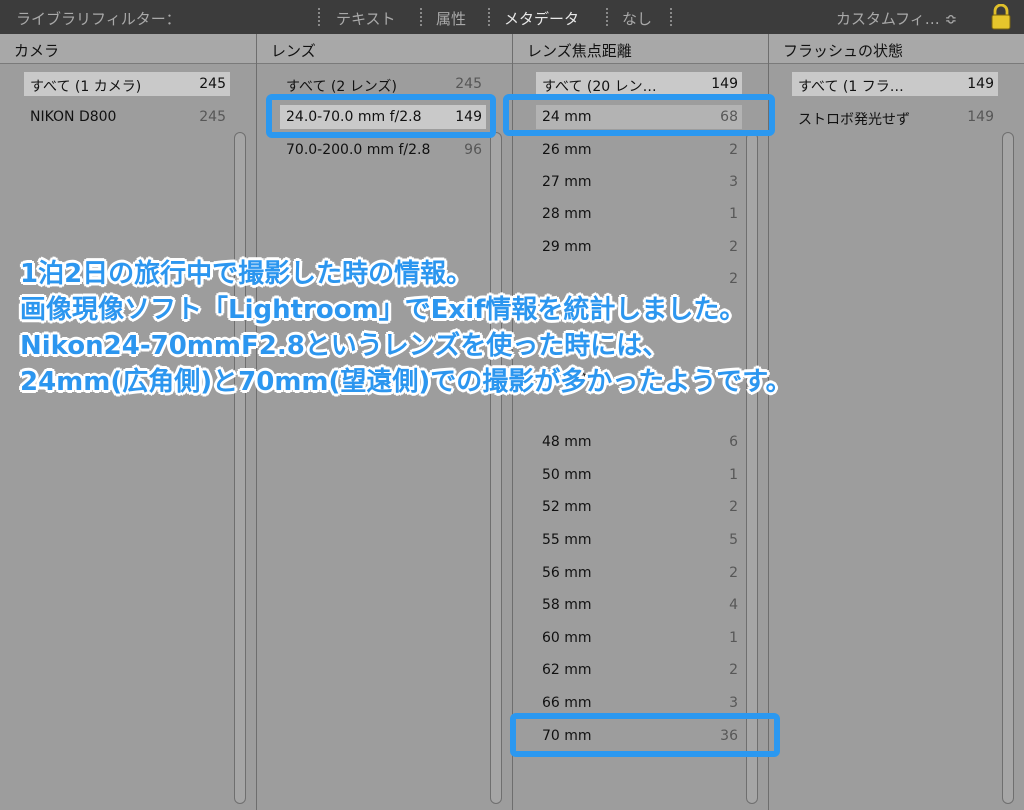  I want to click on library-filter-bar: ライブラリフィルター： テキスト 属性 メタデータ なし カスタムフィ… ≎, so click(512, 17).